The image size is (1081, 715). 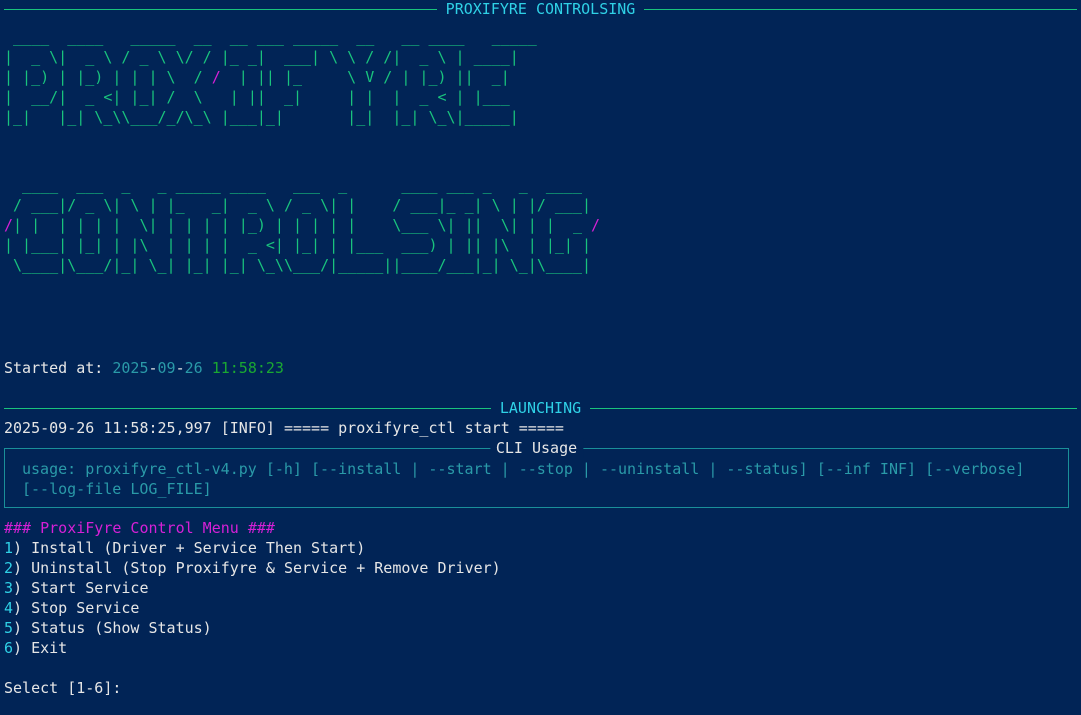 What do you see at coordinates (62, 688) in the screenshot?
I see `select-prompt: Select [1-6]:` at bounding box center [62, 688].